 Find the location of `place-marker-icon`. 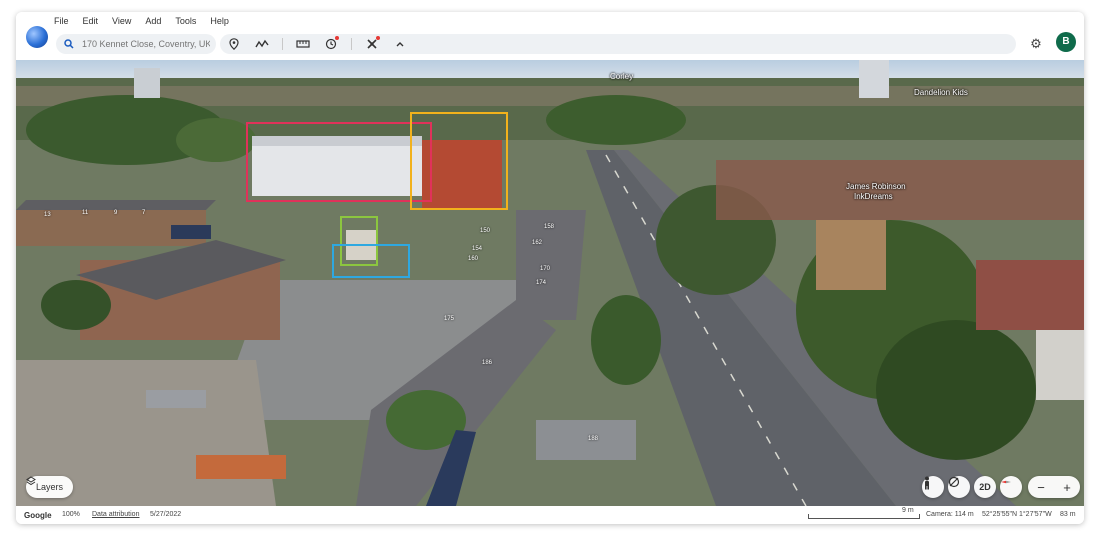

place-marker-icon is located at coordinates (234, 44).